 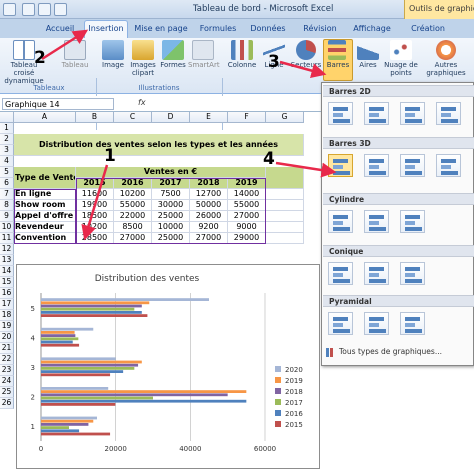 What do you see at coordinates (95, 202) in the screenshot?
I see `arrow-to-data-range` at bounding box center [95, 202].